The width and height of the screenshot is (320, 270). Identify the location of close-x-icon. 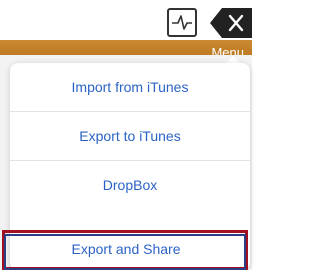
(231, 23).